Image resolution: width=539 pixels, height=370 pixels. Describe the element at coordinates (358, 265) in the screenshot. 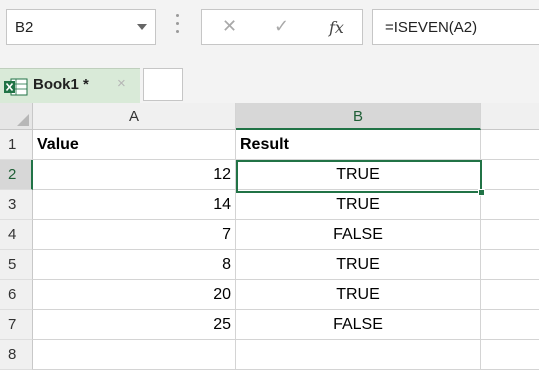

I see `cell-b5: TRUE` at that location.